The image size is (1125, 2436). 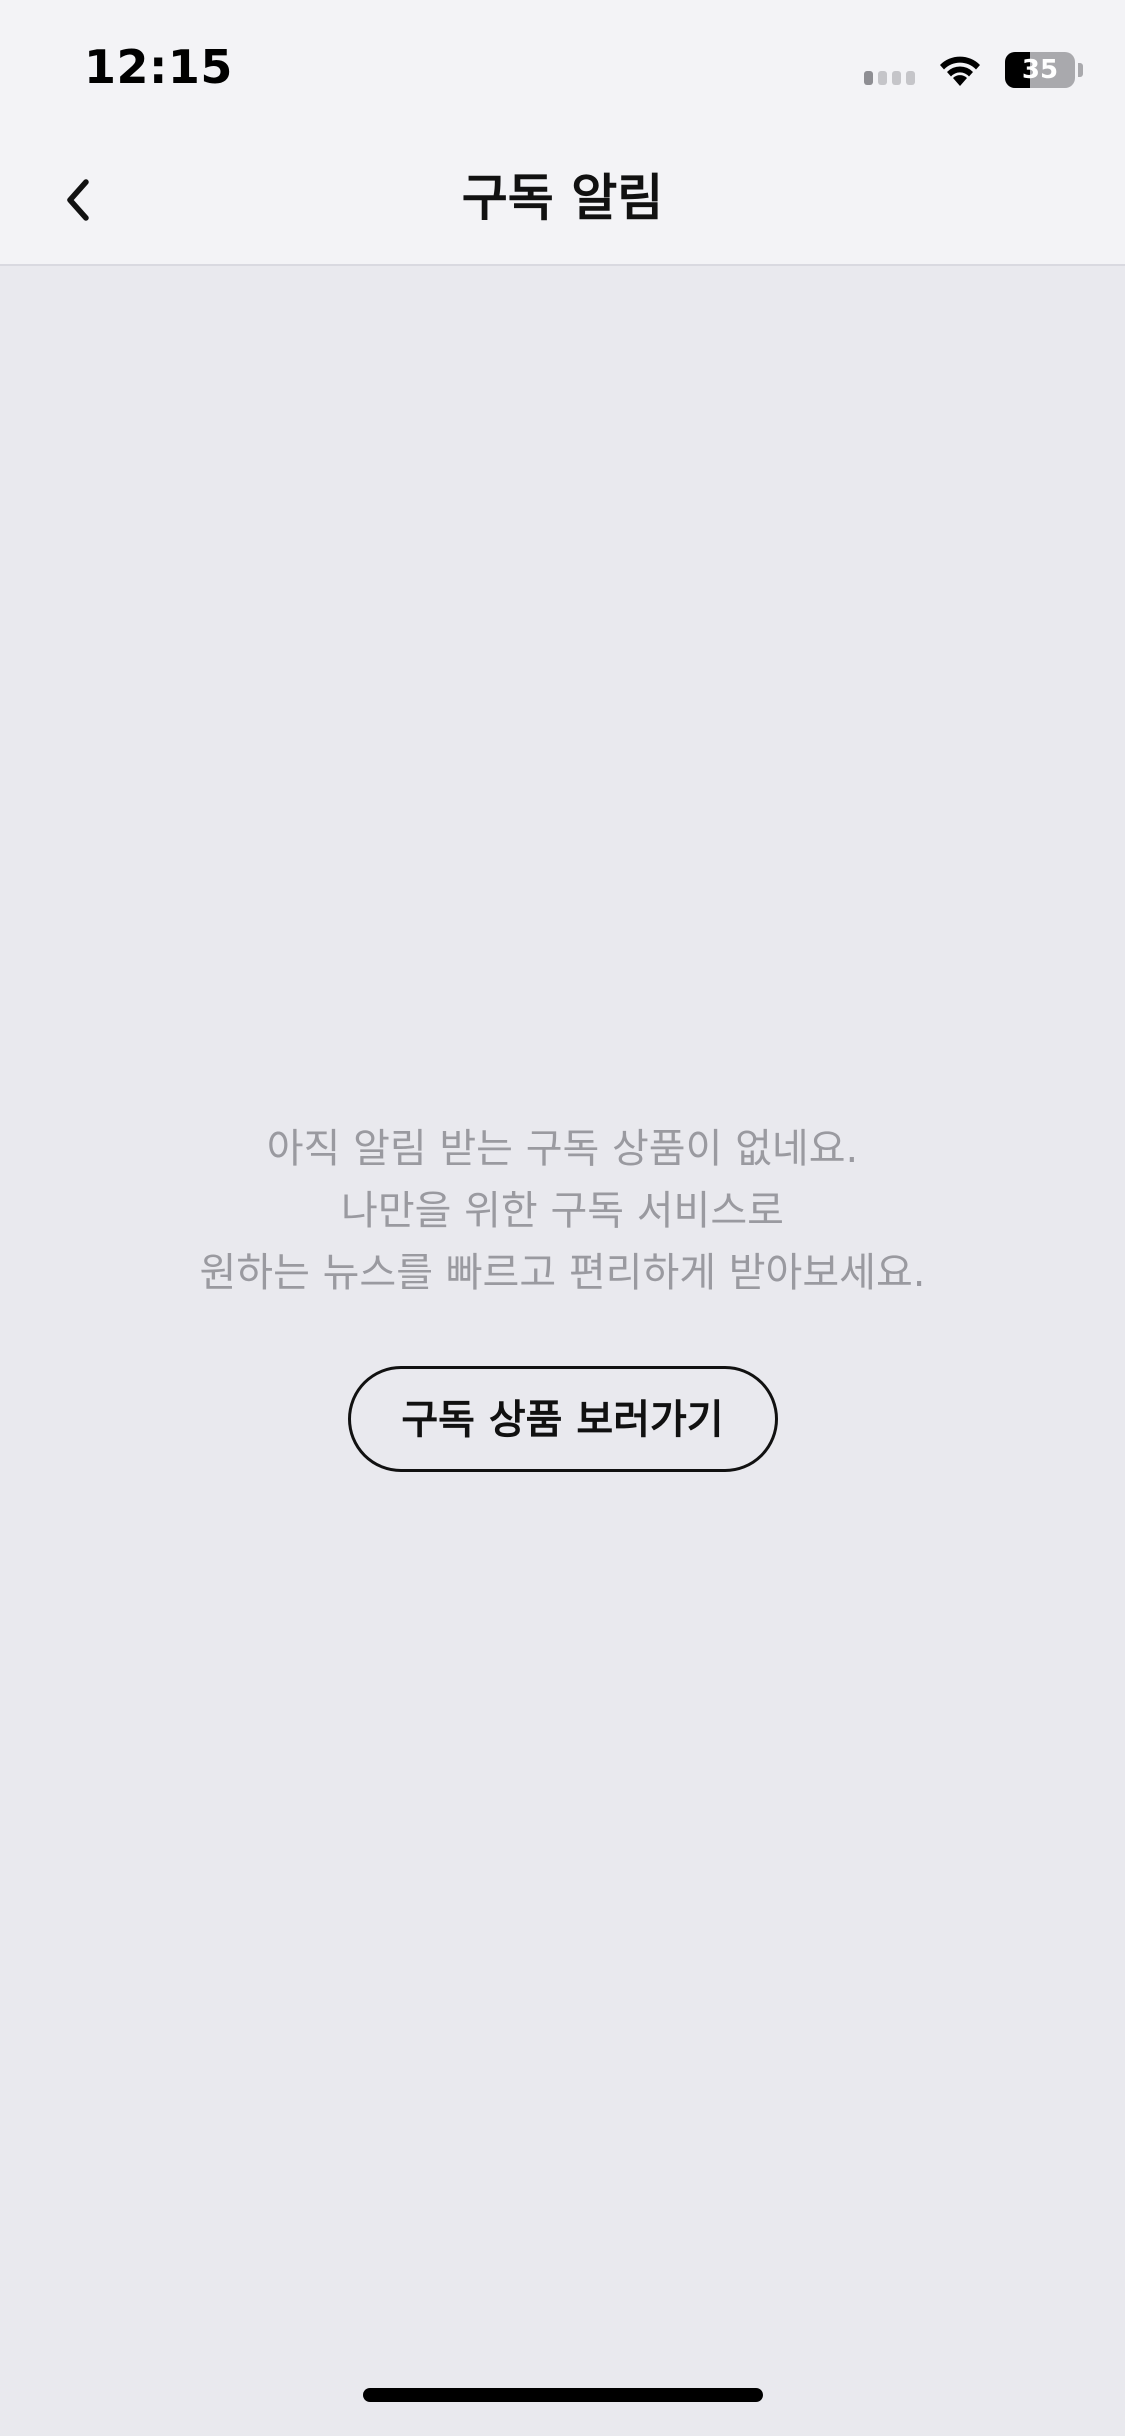 What do you see at coordinates (1080, 70) in the screenshot?
I see `battery-cap` at bounding box center [1080, 70].